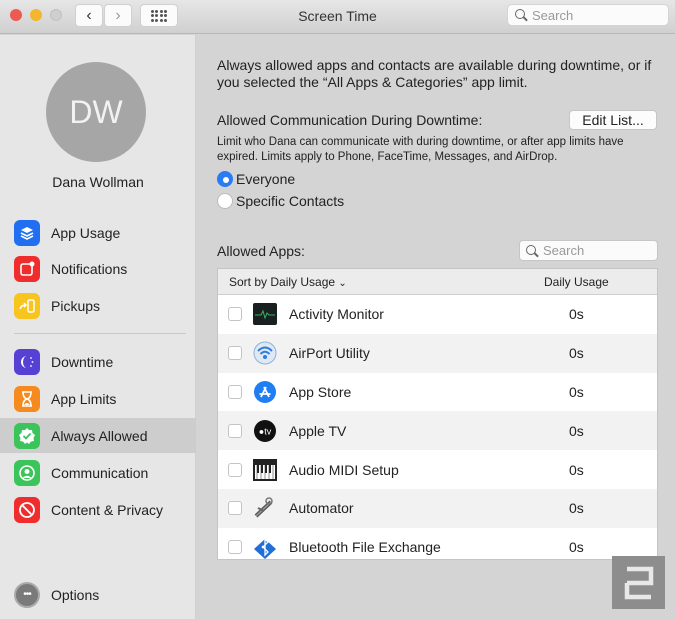 The width and height of the screenshot is (675, 619). I want to click on table-row: App Store 0s, so click(437, 392).